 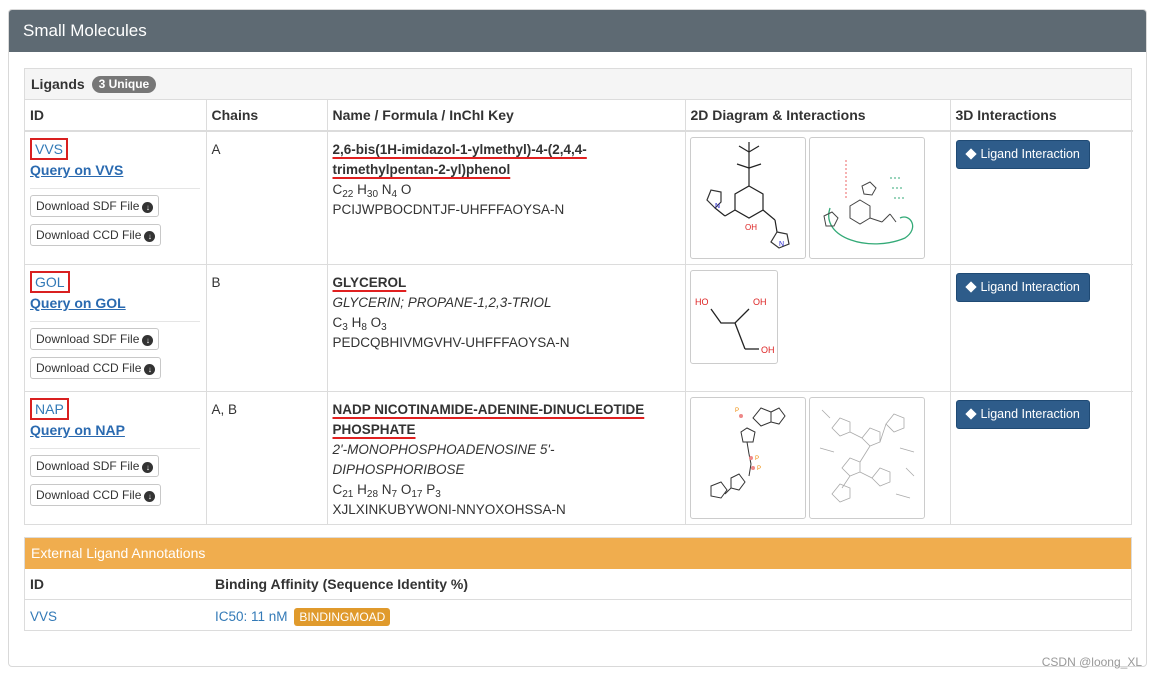 I want to click on ligand-interaction-button-gol: Ligand Interaction, so click(x=1022, y=287).